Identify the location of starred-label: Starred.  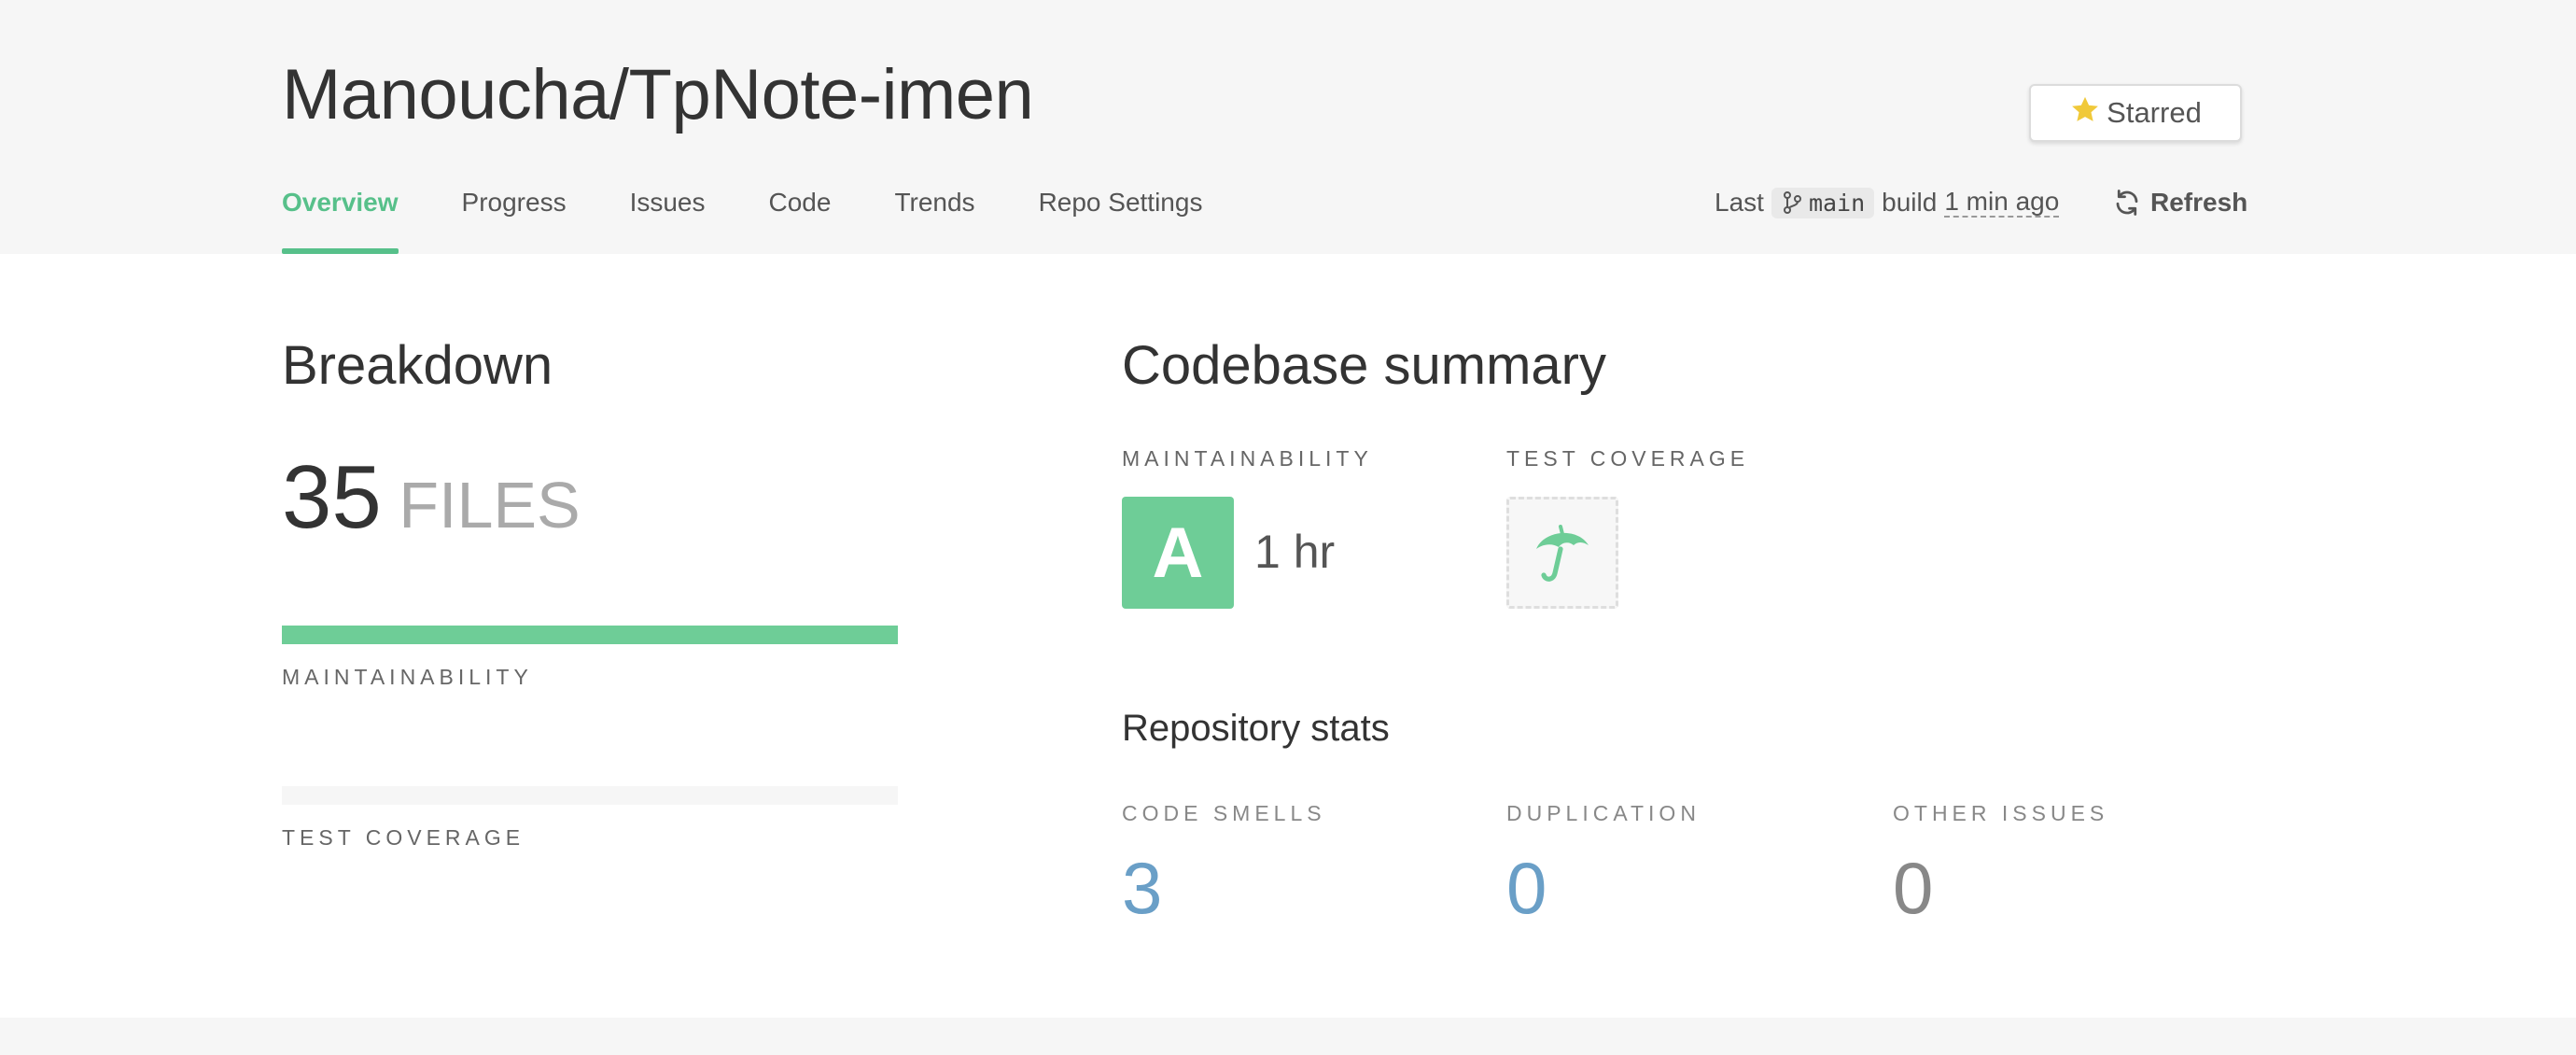
(2154, 112).